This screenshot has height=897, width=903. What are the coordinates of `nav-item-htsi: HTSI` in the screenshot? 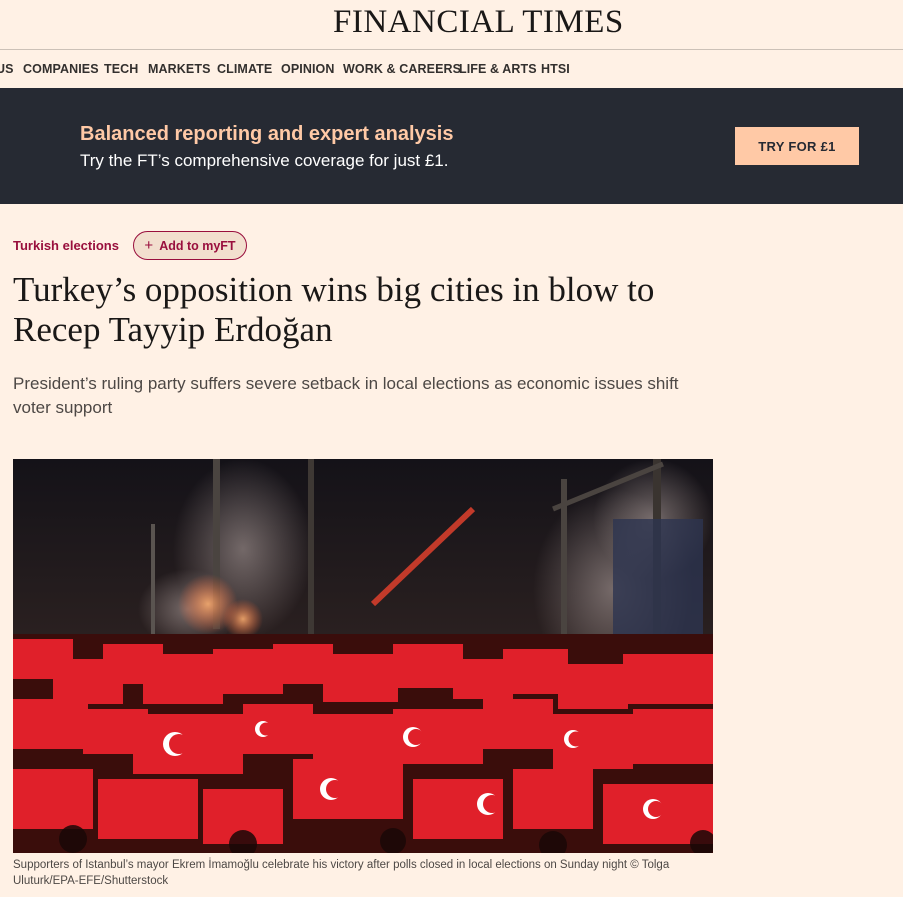 It's located at (555, 69).